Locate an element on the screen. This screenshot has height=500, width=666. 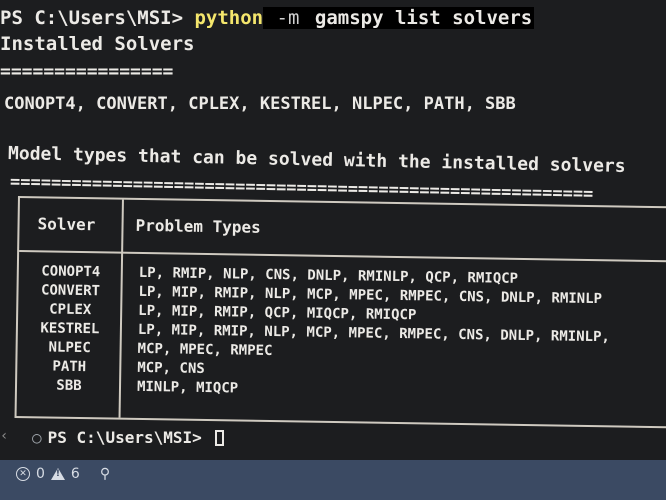
problems-indicator: ✕ 0 6 ⚲ is located at coordinates (63, 474).